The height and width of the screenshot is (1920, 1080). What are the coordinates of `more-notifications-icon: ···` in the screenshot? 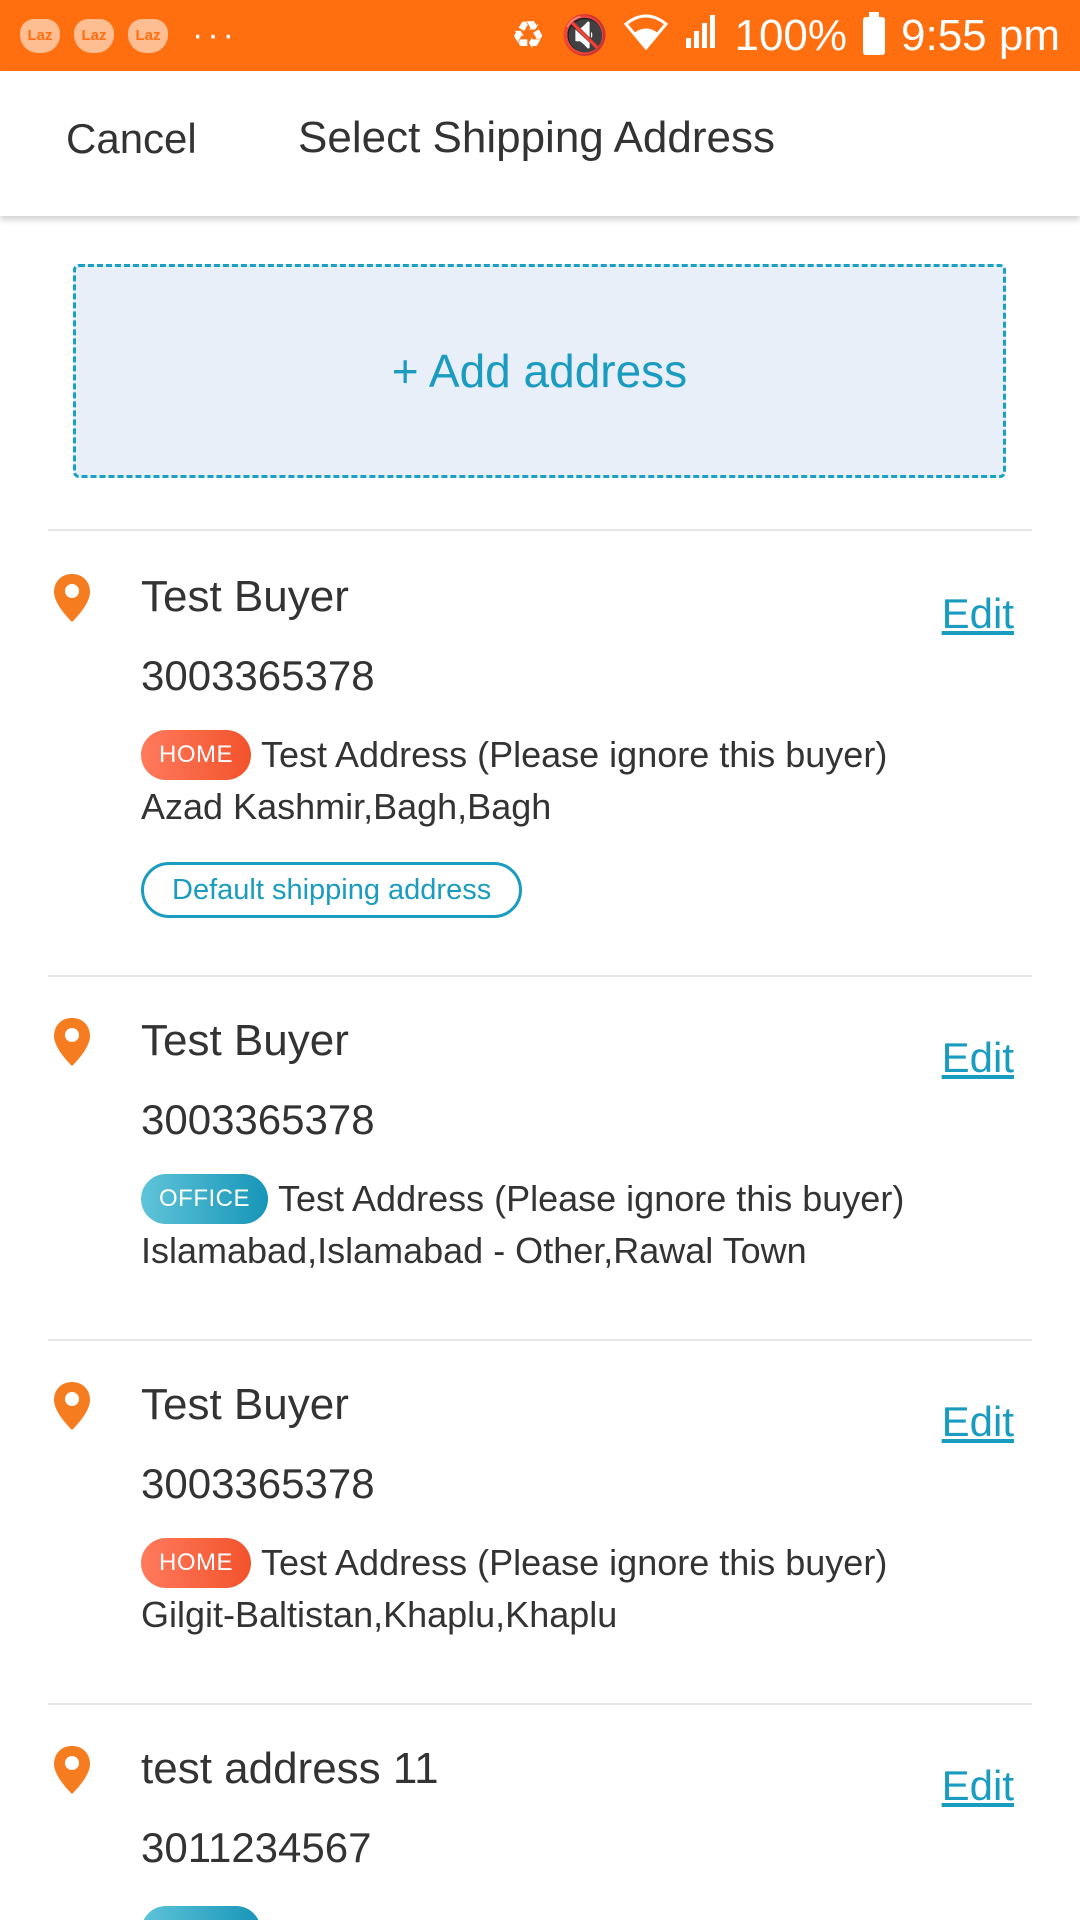 It's located at (215, 35).